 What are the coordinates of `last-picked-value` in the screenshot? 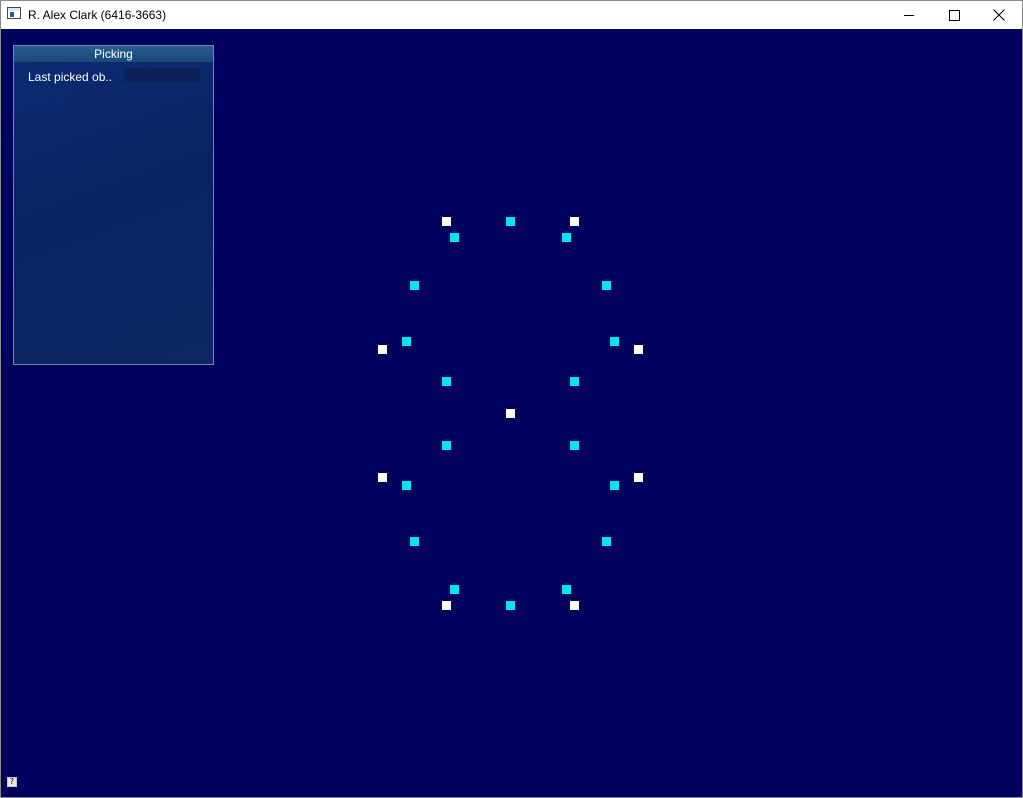 It's located at (162, 75).